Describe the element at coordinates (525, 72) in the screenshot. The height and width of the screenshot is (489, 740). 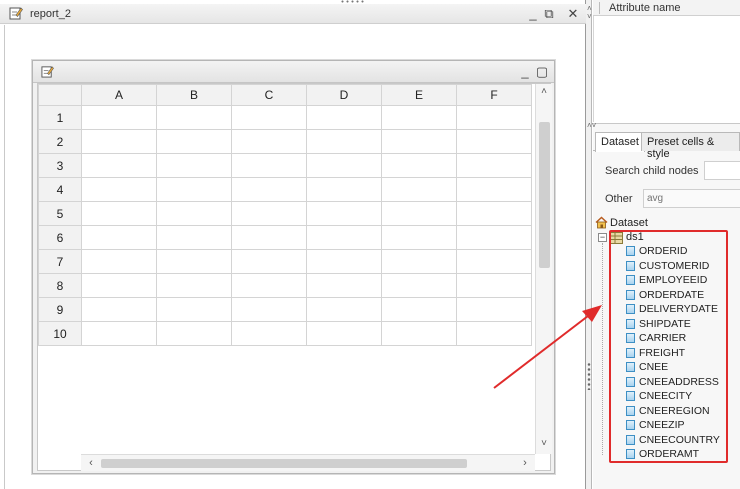
I see `sheet-minimize-button: _` at that location.